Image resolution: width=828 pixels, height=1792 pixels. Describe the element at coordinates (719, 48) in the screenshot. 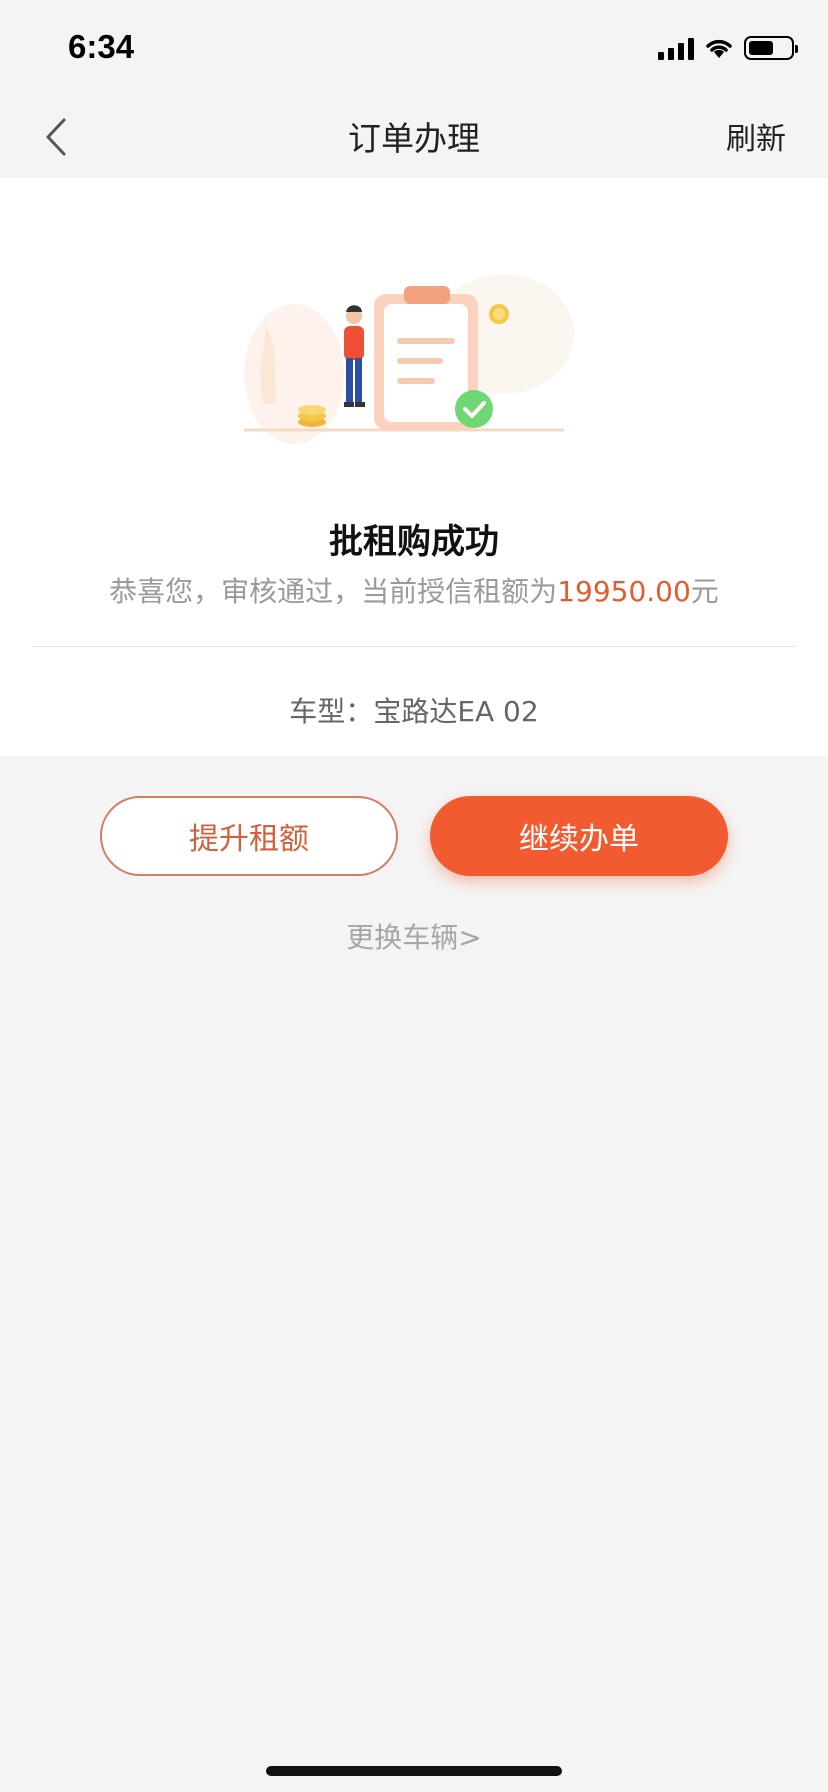

I see `wifi-icon` at that location.